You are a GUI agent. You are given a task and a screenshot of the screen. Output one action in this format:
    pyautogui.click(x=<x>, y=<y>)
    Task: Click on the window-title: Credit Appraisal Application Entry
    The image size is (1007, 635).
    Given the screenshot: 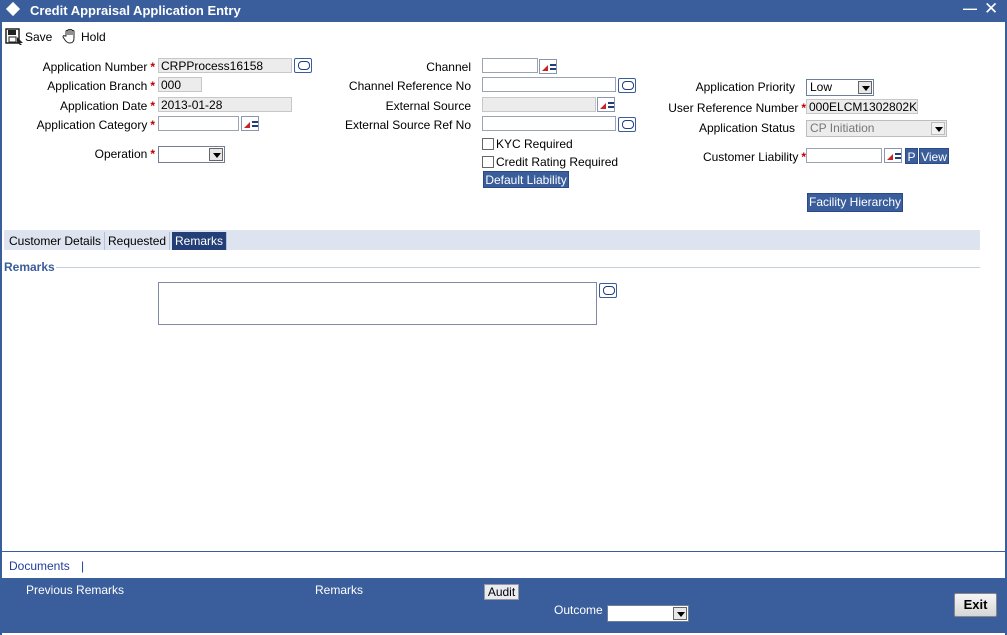 What is the action you would take?
    pyautogui.click(x=135, y=10)
    